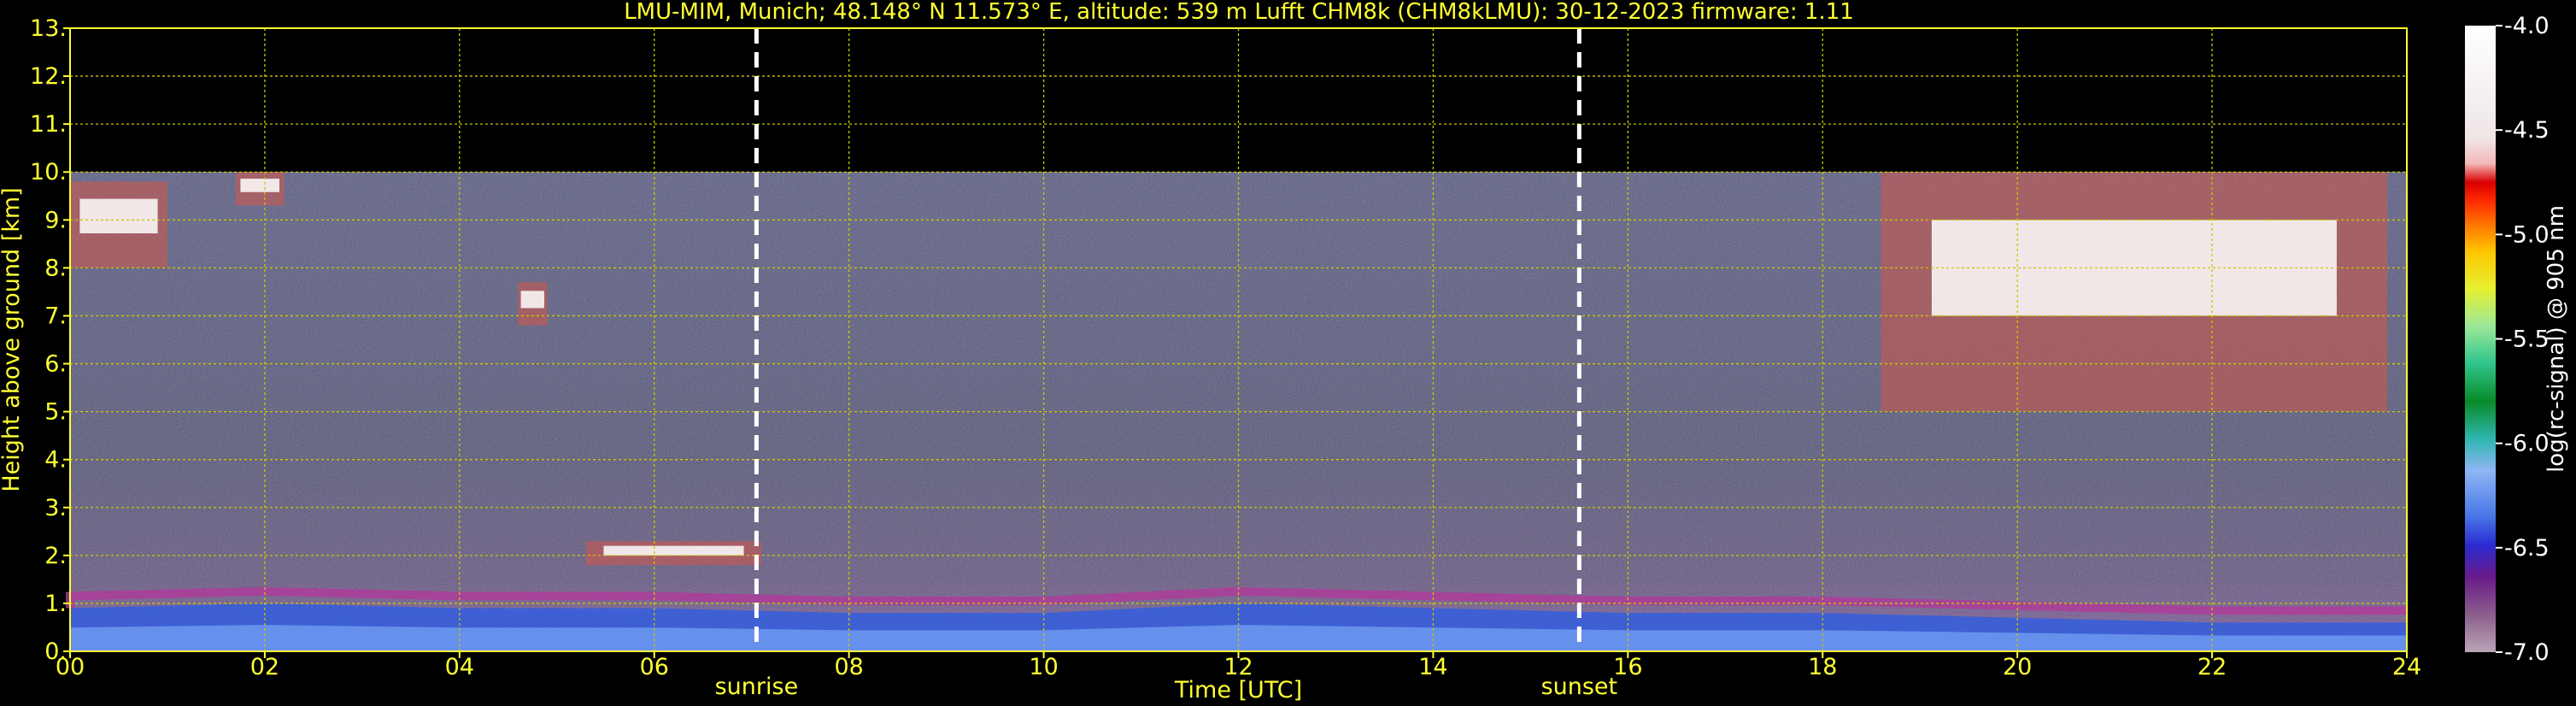  What do you see at coordinates (1822, 667) in the screenshot?
I see `x-tick-label: 18` at bounding box center [1822, 667].